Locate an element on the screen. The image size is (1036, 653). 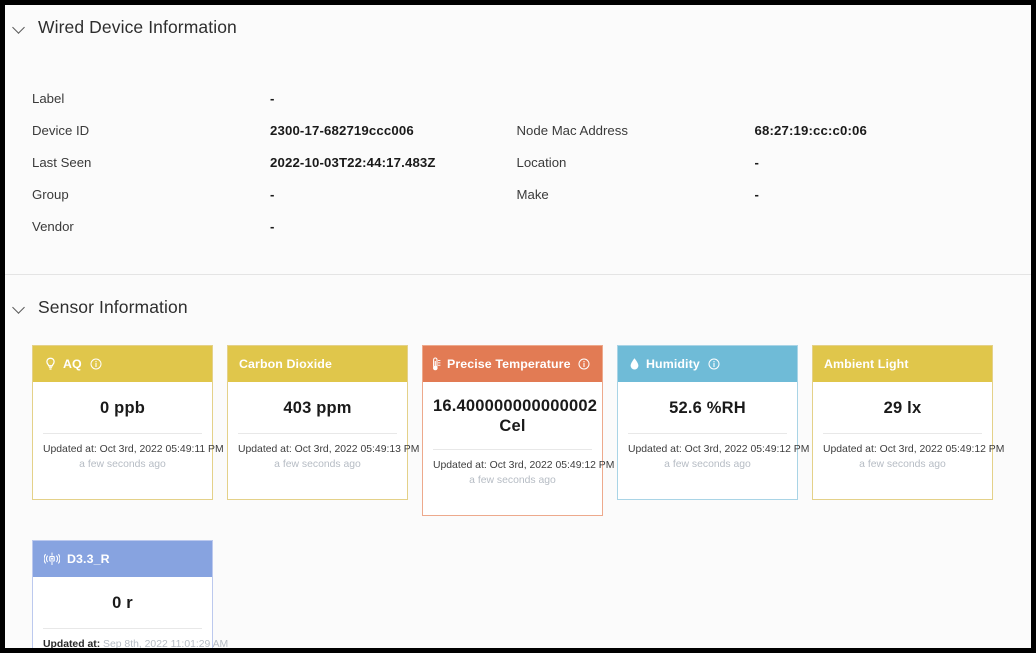
thermometer-icon is located at coordinates (436, 364).